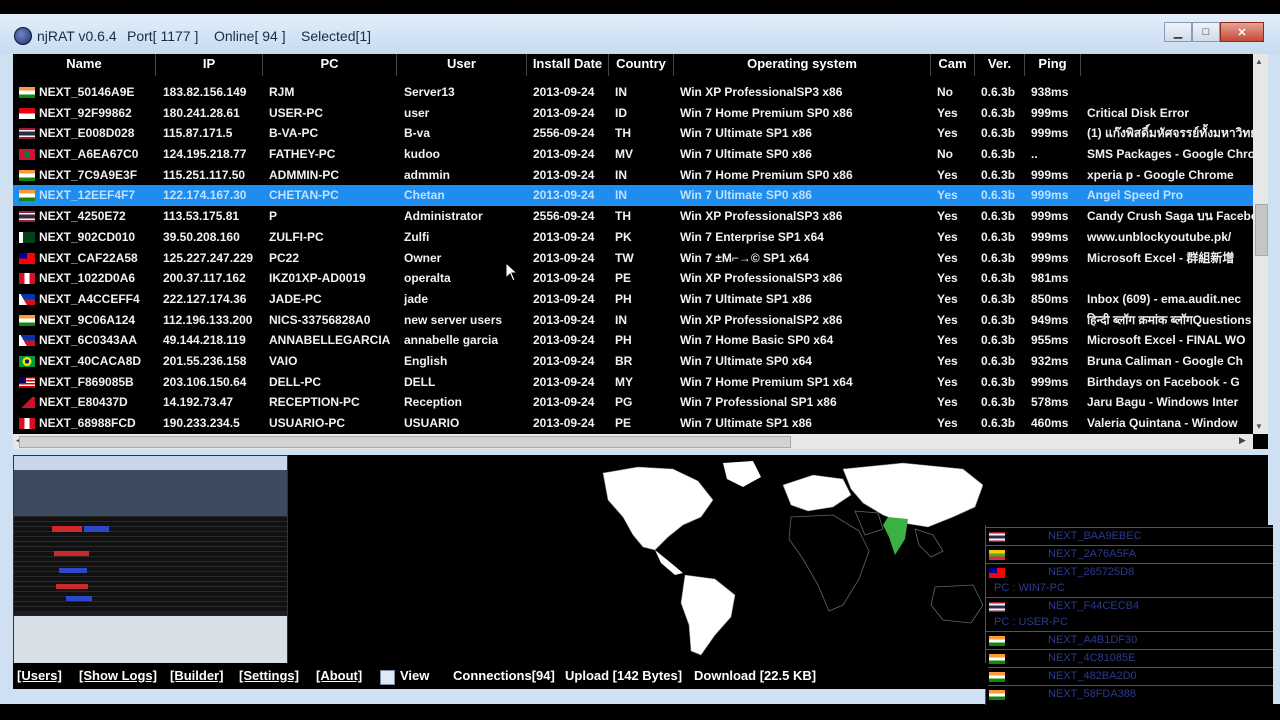  Describe the element at coordinates (330, 65) in the screenshot. I see `column-header-pc: PC` at that location.